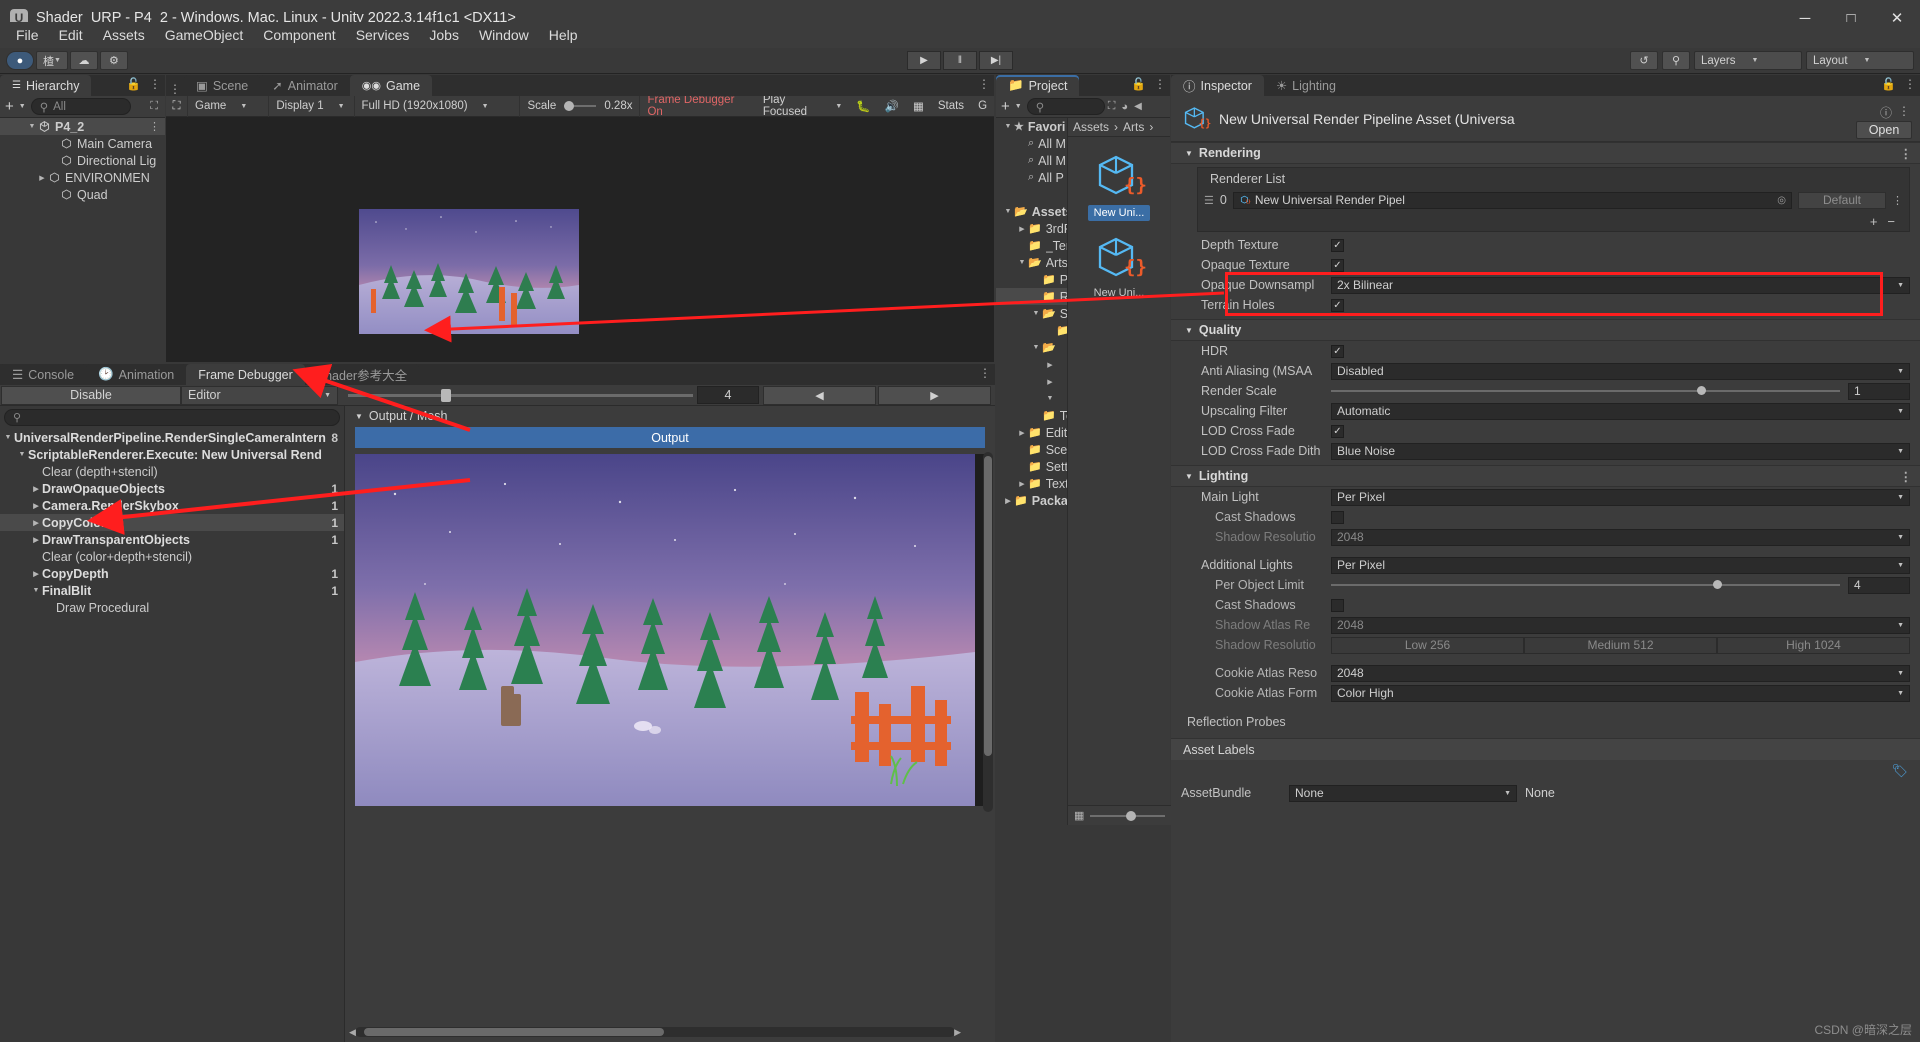 This screenshot has width=1920, height=1042. Describe the element at coordinates (82, 177) in the screenshot. I see `hierarchy-item-environment: ▶ ENVIRONMEN` at that location.